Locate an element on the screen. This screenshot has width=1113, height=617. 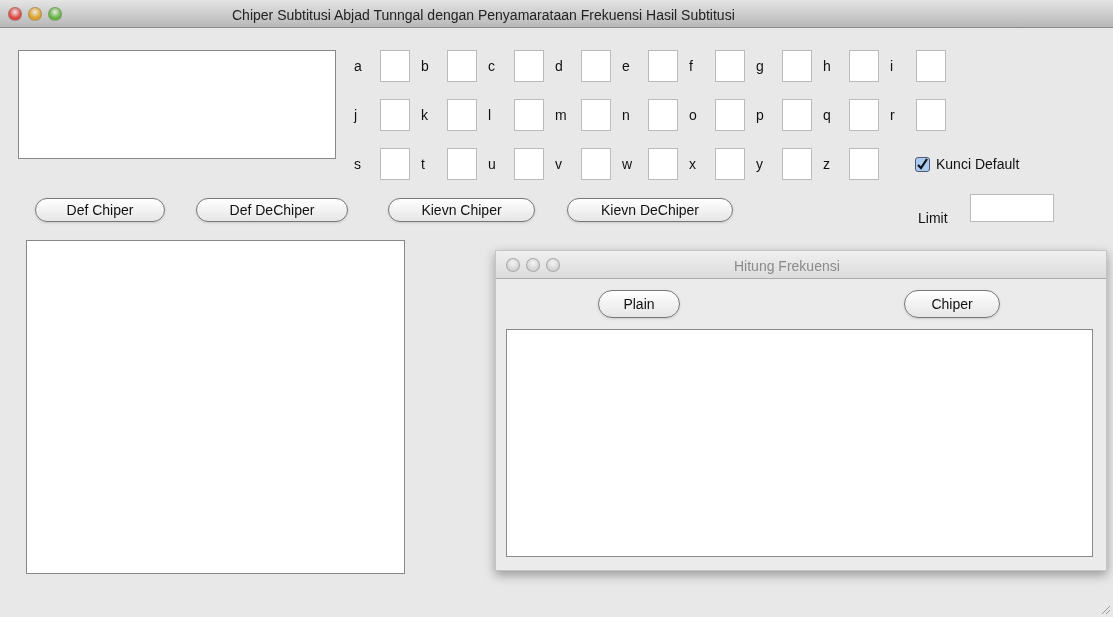
dialog-button: Chiper is located at coordinates (952, 304).